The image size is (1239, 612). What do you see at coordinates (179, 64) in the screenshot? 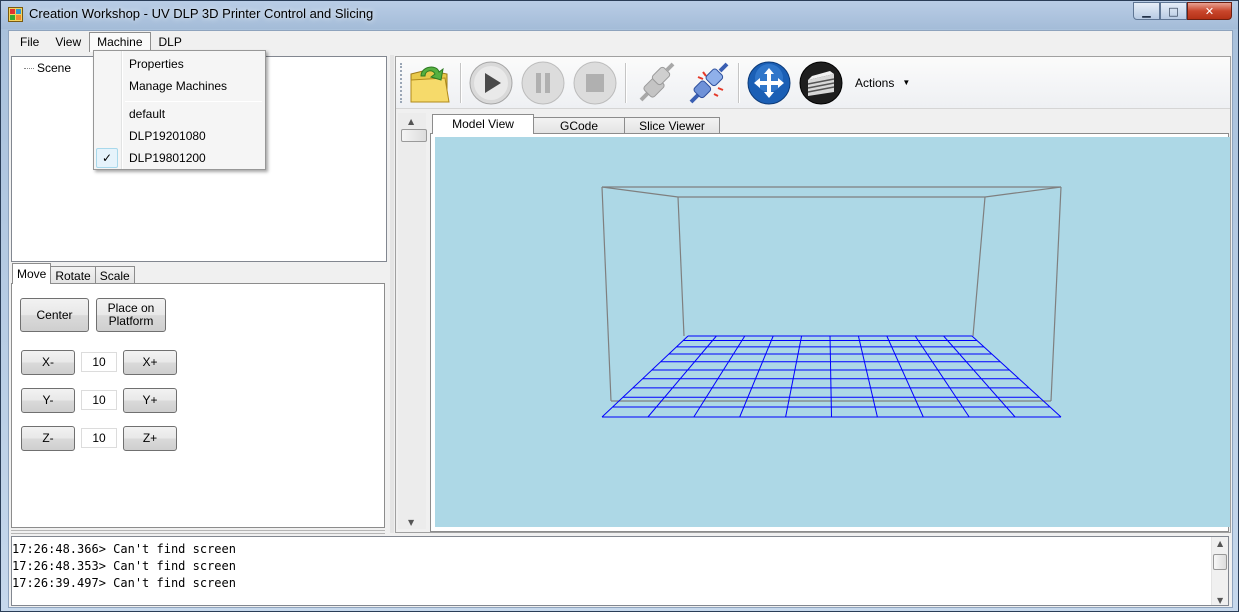
I see `menu-item-properties: Properties` at bounding box center [179, 64].